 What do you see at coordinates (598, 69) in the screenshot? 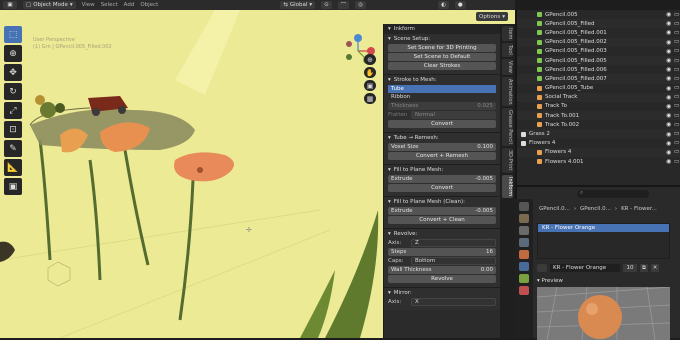
I see `outliner-row: GPencil.005_Filled.006 ◉ ▭` at bounding box center [598, 69].